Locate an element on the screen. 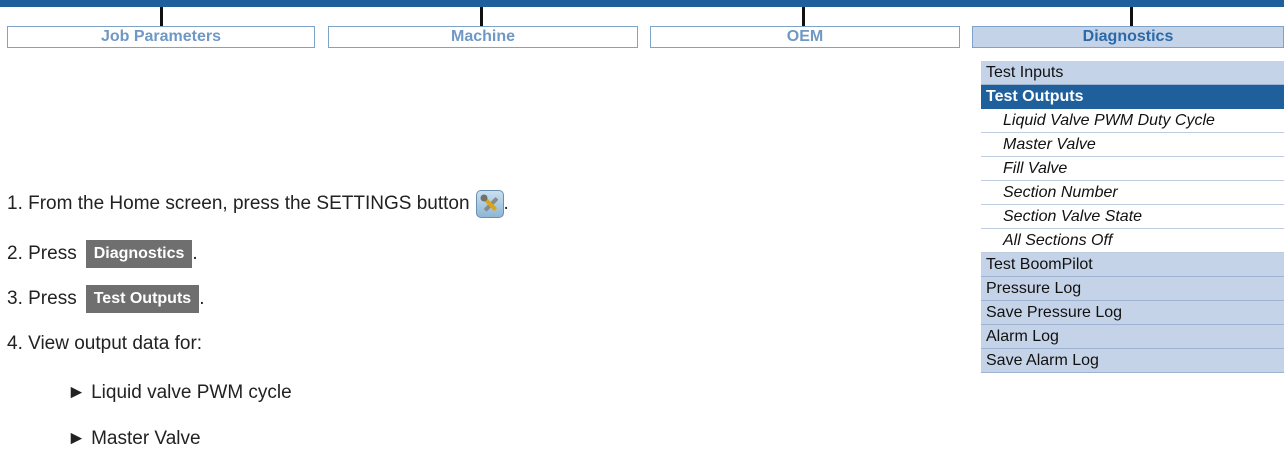  submenu-item-fill-valve: Fill Valve is located at coordinates (1132, 169).